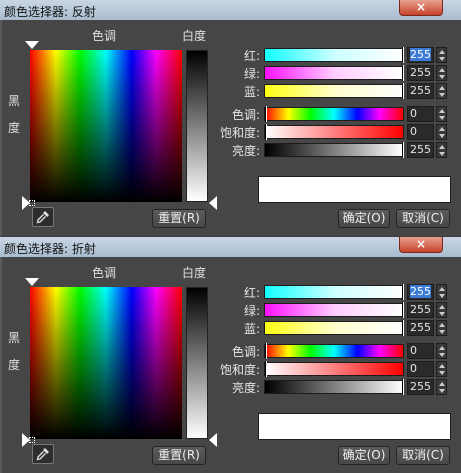  What do you see at coordinates (251, 329) in the screenshot?
I see `blue-label: 蓝:` at bounding box center [251, 329].